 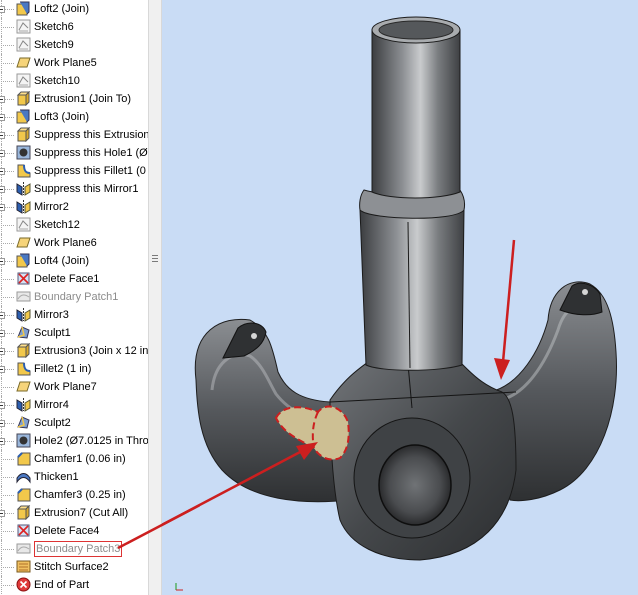 What do you see at coordinates (23, 584) in the screenshot?
I see `end-of-part-icon` at bounding box center [23, 584].